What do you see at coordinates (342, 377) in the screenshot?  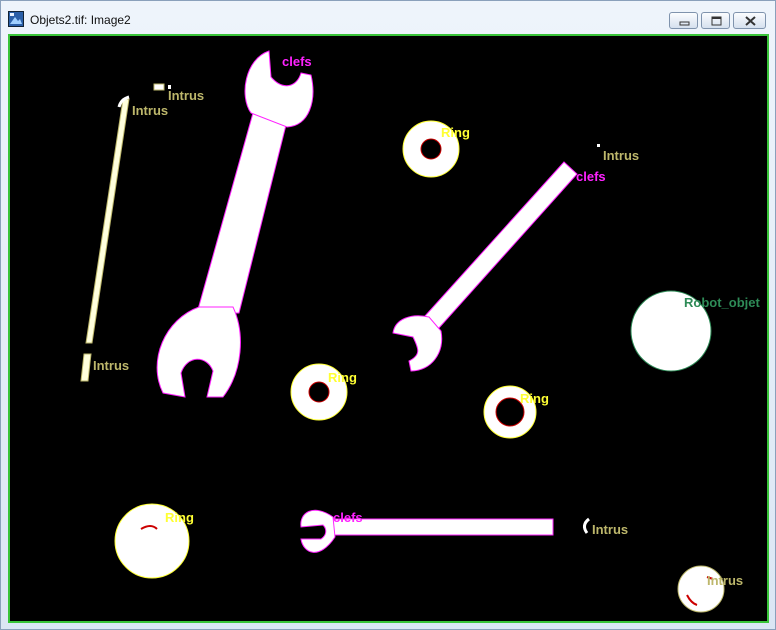 I see `label-ring-2: Ring` at bounding box center [342, 377].